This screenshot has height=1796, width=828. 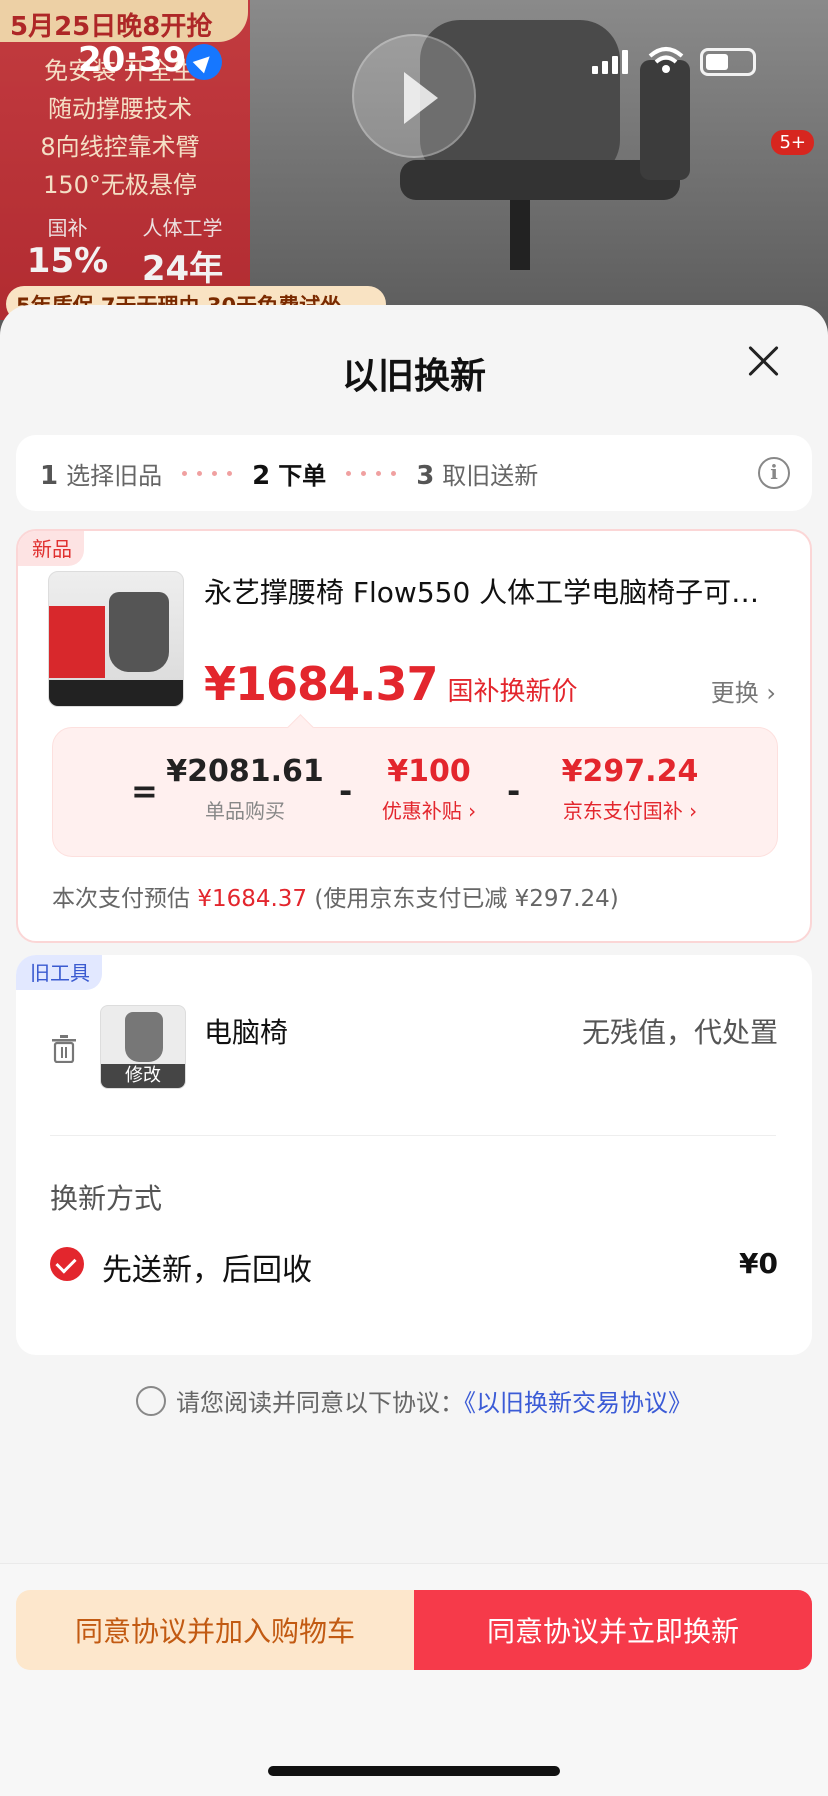 I want to click on step-label: 取旧送新, so click(x=490, y=475).